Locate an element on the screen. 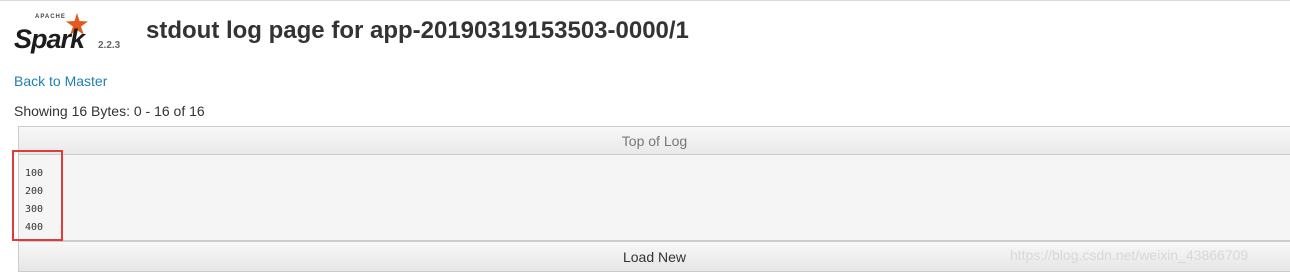 The image size is (1290, 277). back-to-master-link: Back to Master is located at coordinates (60, 81).